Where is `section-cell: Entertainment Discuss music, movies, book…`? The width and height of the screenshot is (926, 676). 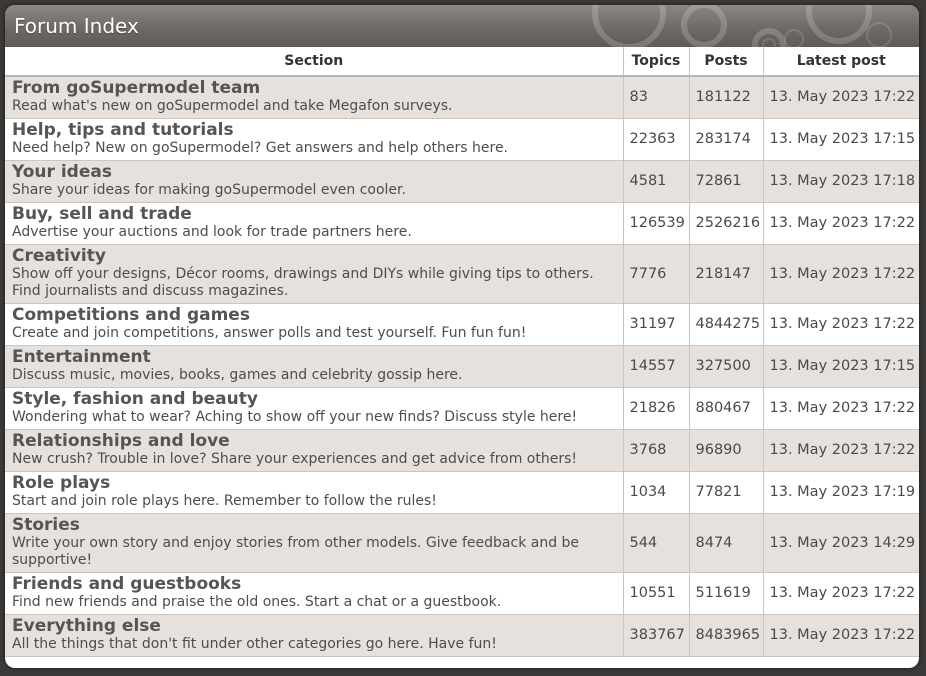
section-cell: Entertainment Discuss music, movies, book… is located at coordinates (314, 366).